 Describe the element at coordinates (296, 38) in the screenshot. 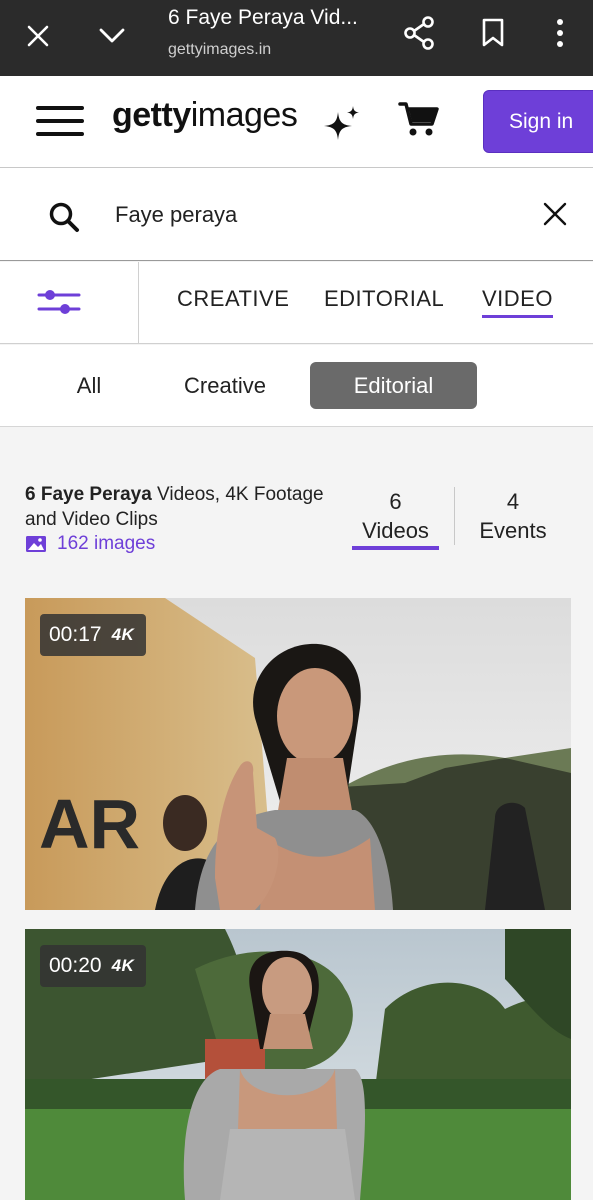

I see `browser-toolbar: 6 Faye Peraya Vid... gettyimages.in` at that location.